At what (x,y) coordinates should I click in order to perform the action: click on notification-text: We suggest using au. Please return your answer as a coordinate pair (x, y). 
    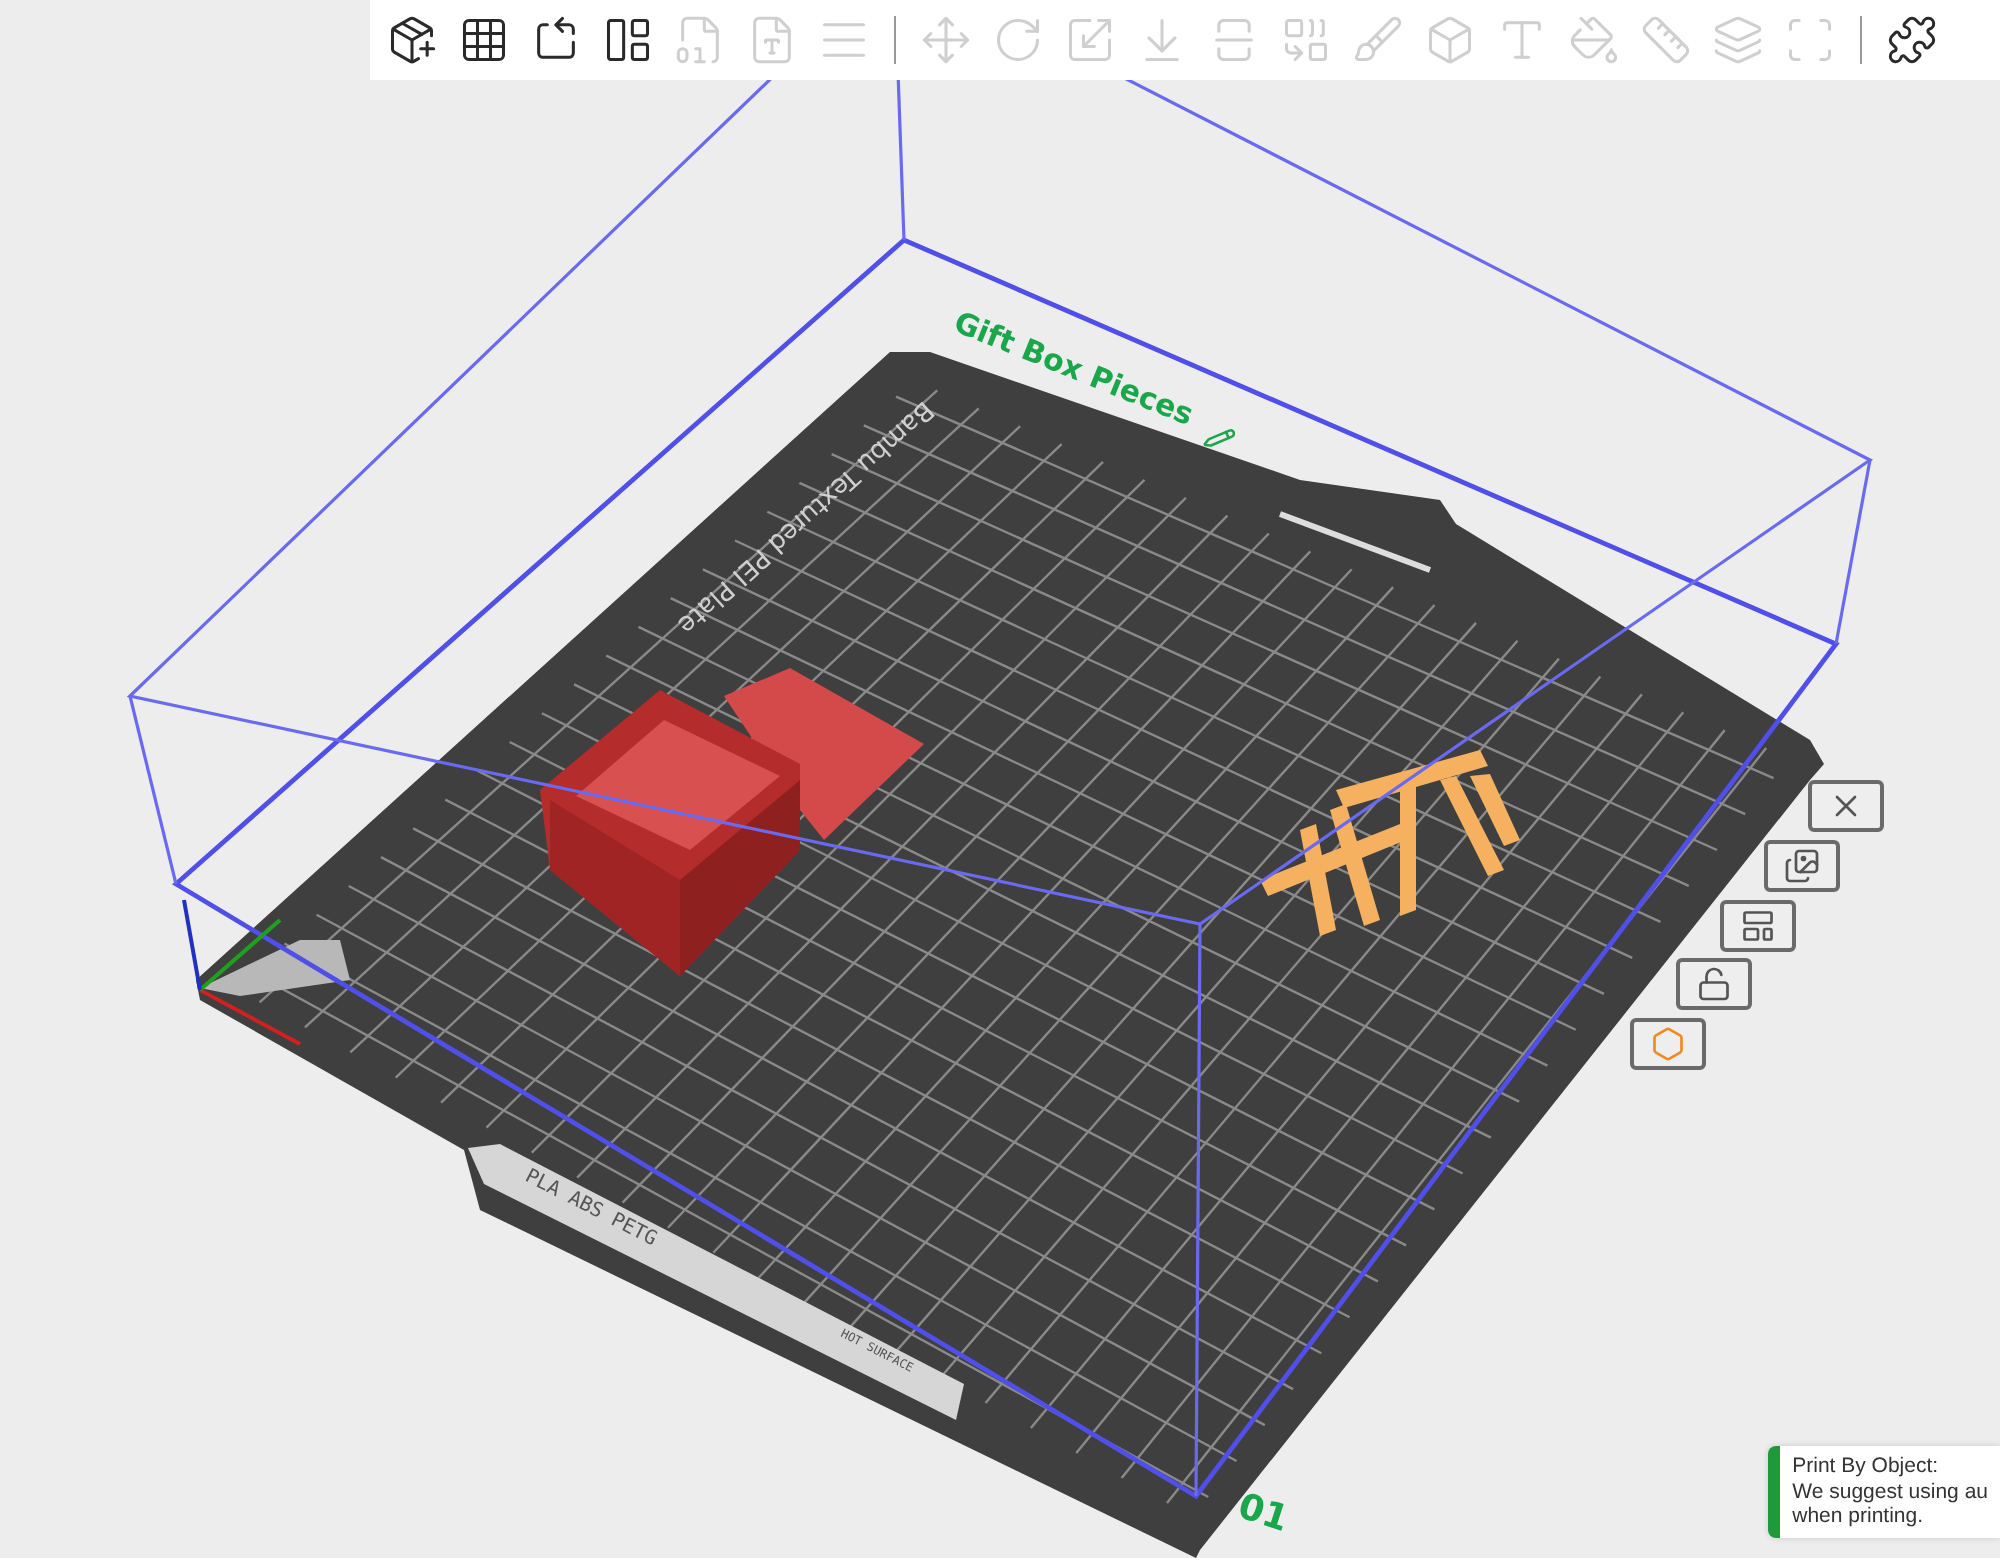
    Looking at the image, I should click on (1890, 1491).